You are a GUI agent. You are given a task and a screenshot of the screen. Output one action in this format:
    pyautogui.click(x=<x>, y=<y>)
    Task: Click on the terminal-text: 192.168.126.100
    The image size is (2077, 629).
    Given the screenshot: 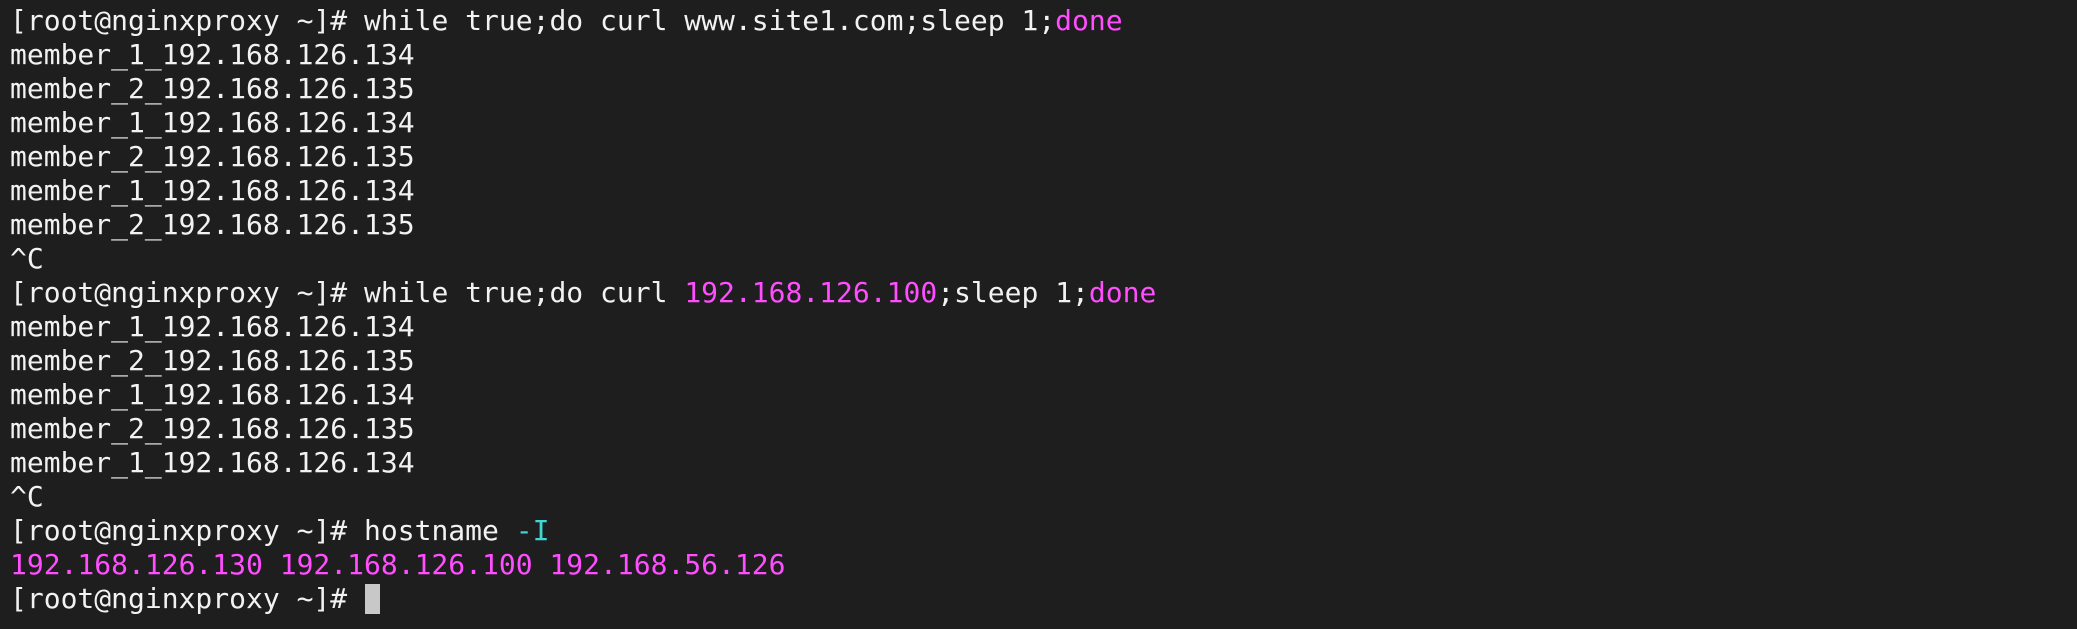 What is the action you would take?
    pyautogui.click(x=811, y=292)
    